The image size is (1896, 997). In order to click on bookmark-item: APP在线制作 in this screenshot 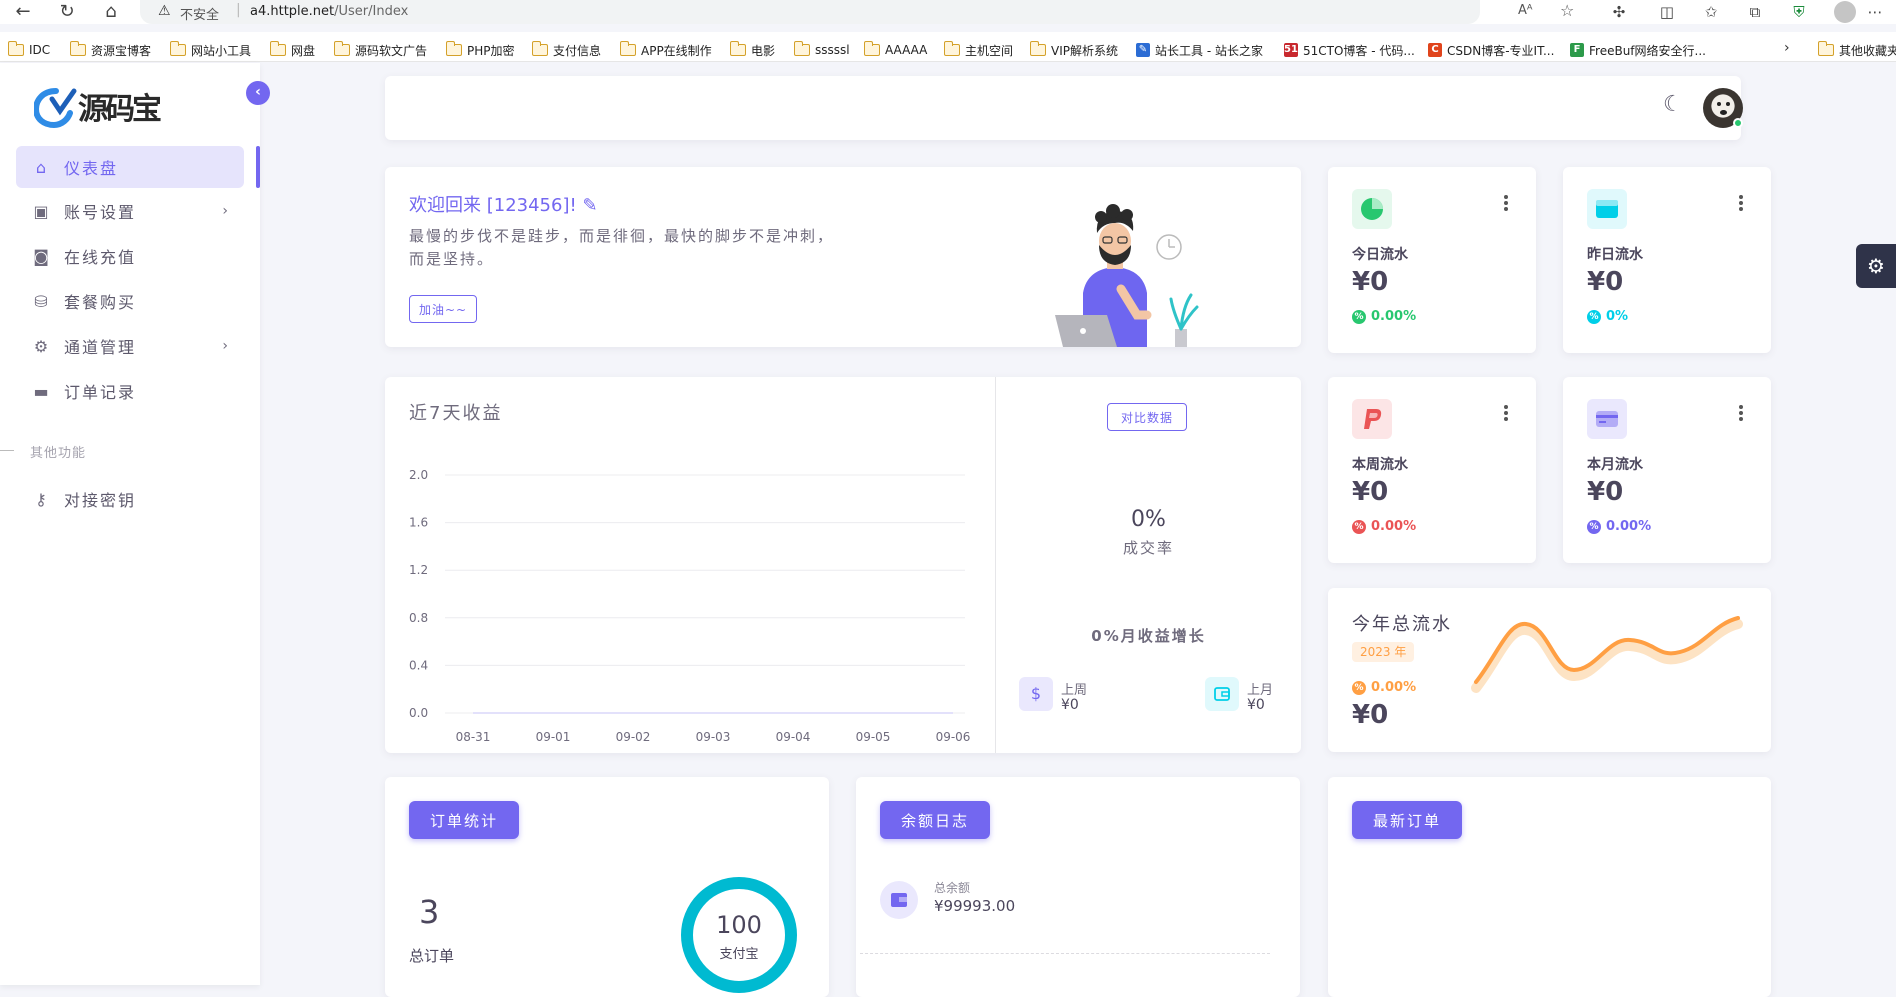, I will do `click(666, 50)`.